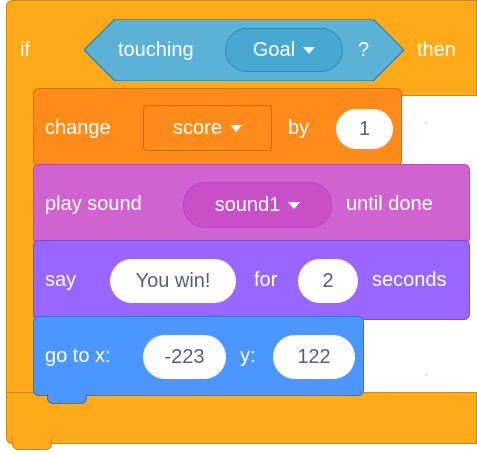 Image resolution: width=477 pixels, height=455 pixels. I want to click on sound-dropdown: sound1, so click(257, 205).